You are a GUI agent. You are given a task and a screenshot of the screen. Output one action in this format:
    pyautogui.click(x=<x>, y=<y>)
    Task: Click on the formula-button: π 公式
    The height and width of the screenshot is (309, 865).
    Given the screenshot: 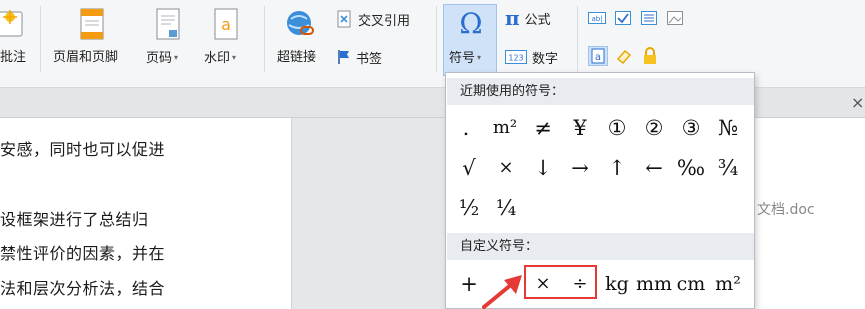 What is the action you would take?
    pyautogui.click(x=528, y=18)
    